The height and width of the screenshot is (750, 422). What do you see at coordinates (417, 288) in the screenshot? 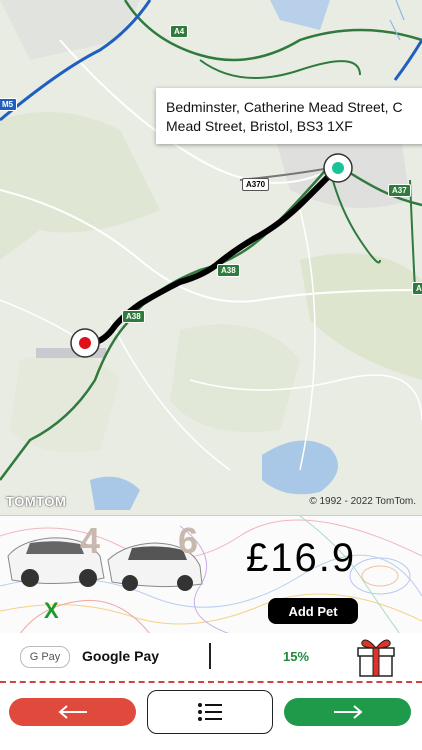
I see `road-label-a-edge: A` at bounding box center [417, 288].